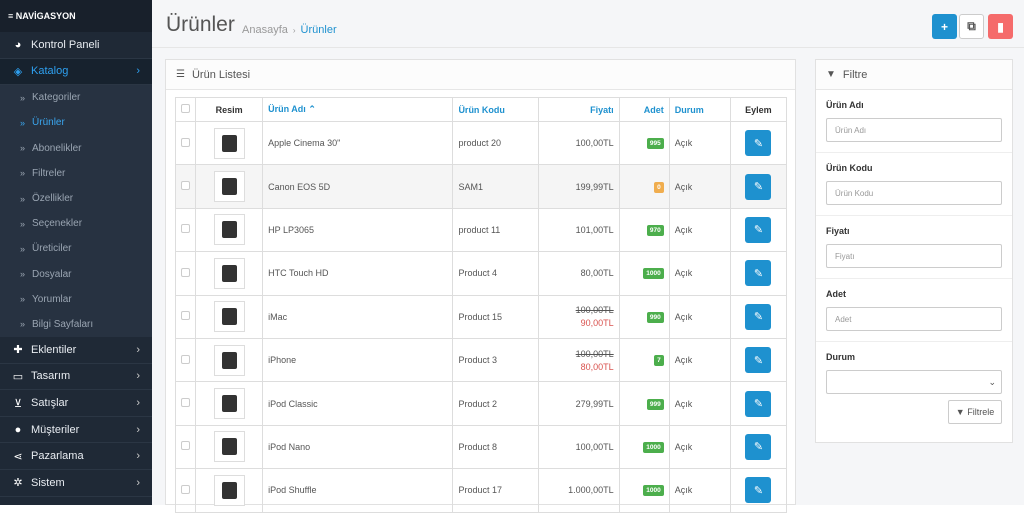 Image resolution: width=1024 pixels, height=513 pixels. I want to click on col-image: Resim, so click(229, 109).